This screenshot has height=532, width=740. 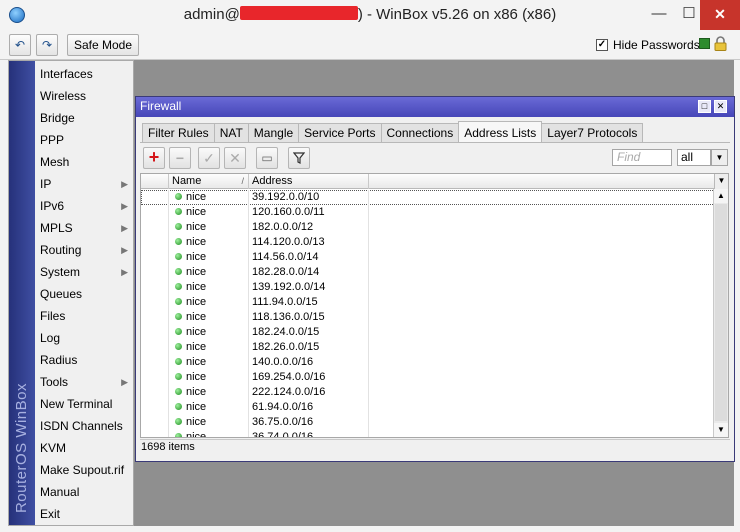 I want to click on sidebar-item-exit: Exit, so click(x=84, y=514).